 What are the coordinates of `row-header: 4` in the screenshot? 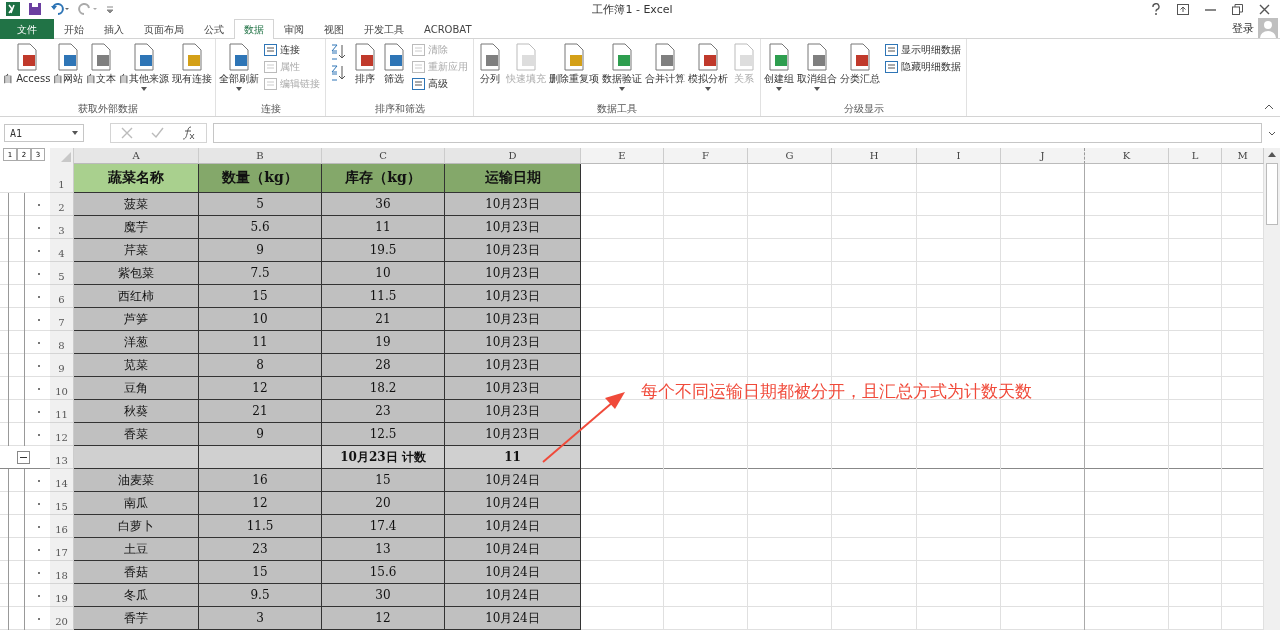 It's located at (62, 250).